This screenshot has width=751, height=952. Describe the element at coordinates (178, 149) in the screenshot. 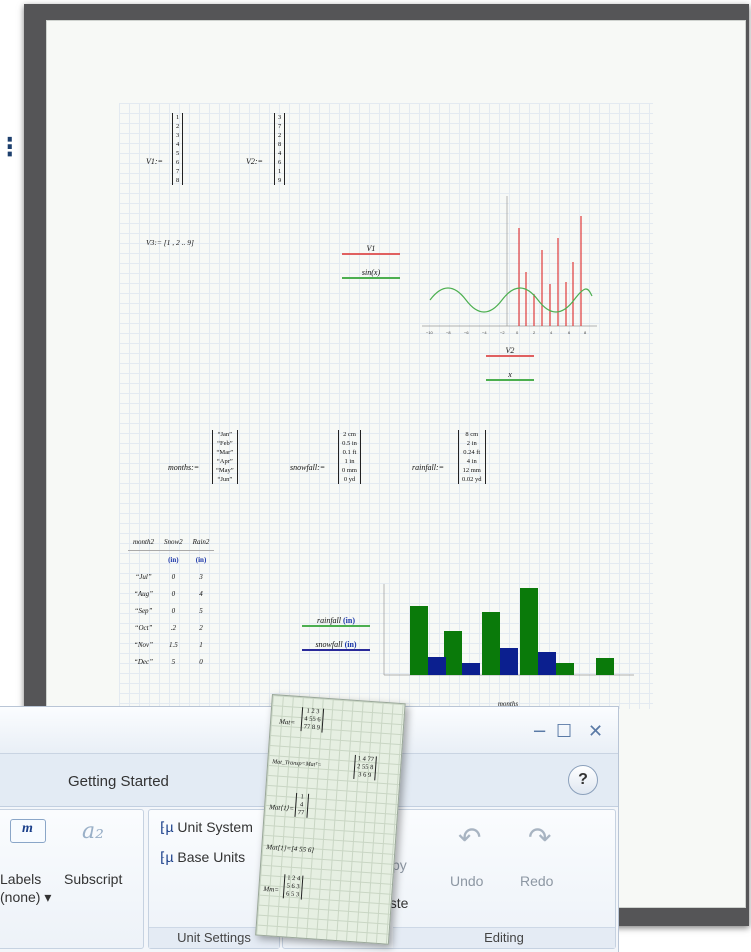

I see `v1-matrix: 1 2 3 4 5 6 7 8` at that location.